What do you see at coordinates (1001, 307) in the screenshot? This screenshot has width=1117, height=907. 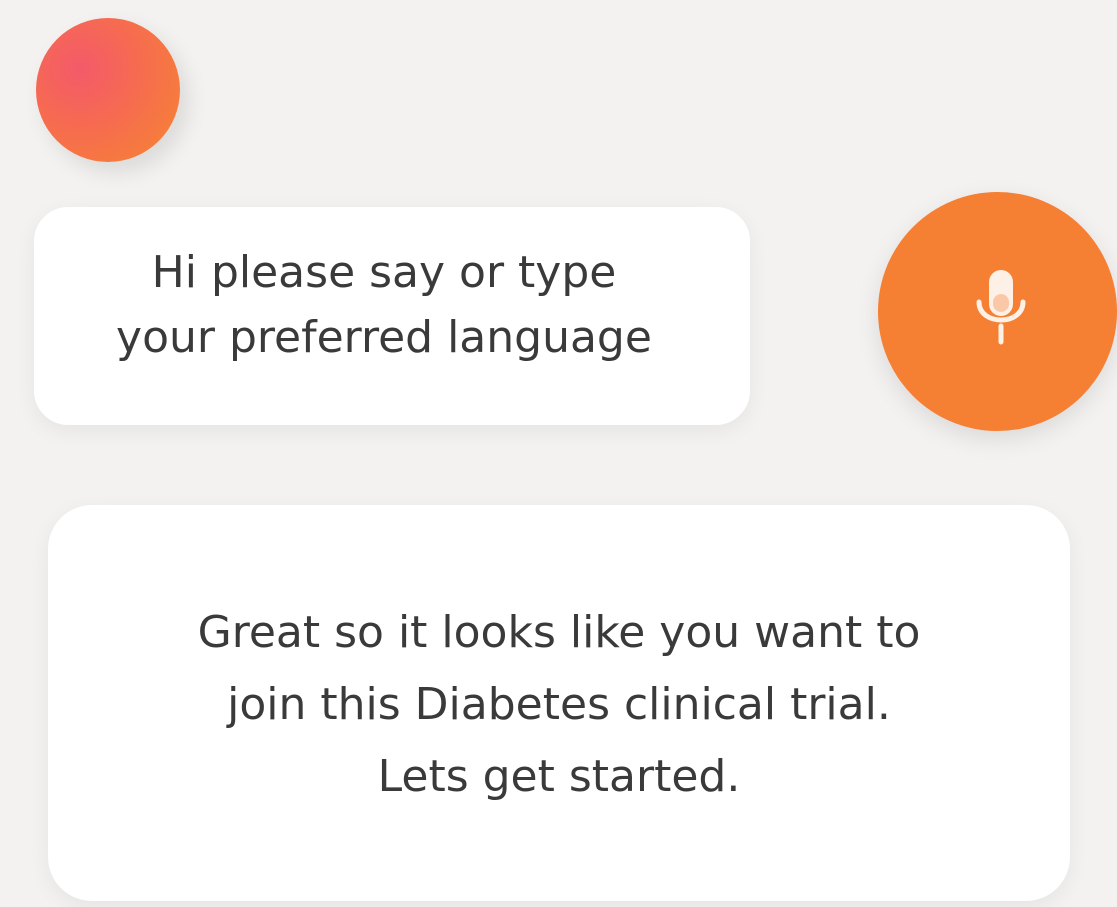 I see `microphone-icon` at bounding box center [1001, 307].